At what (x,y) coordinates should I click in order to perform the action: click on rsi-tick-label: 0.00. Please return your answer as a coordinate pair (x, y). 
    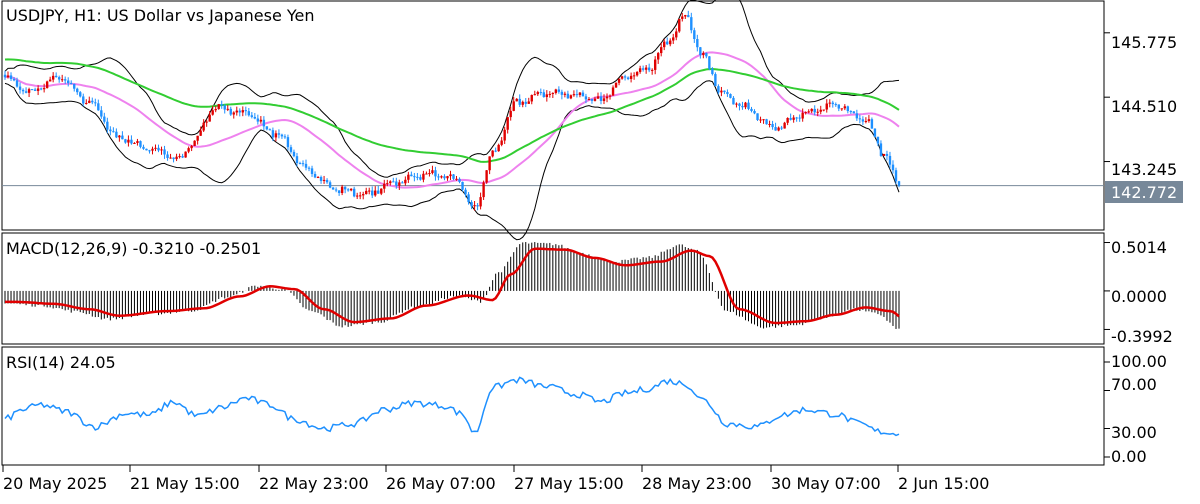
    Looking at the image, I should click on (1129, 456).